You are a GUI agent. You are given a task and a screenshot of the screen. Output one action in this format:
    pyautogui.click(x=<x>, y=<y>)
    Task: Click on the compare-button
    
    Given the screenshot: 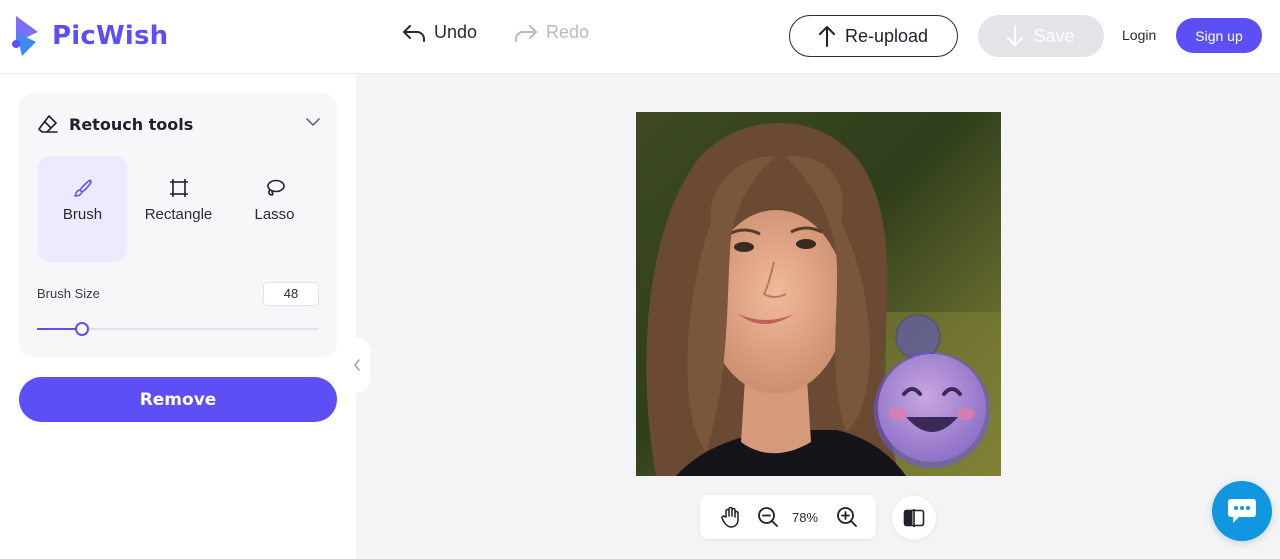 What is the action you would take?
    pyautogui.click(x=914, y=518)
    